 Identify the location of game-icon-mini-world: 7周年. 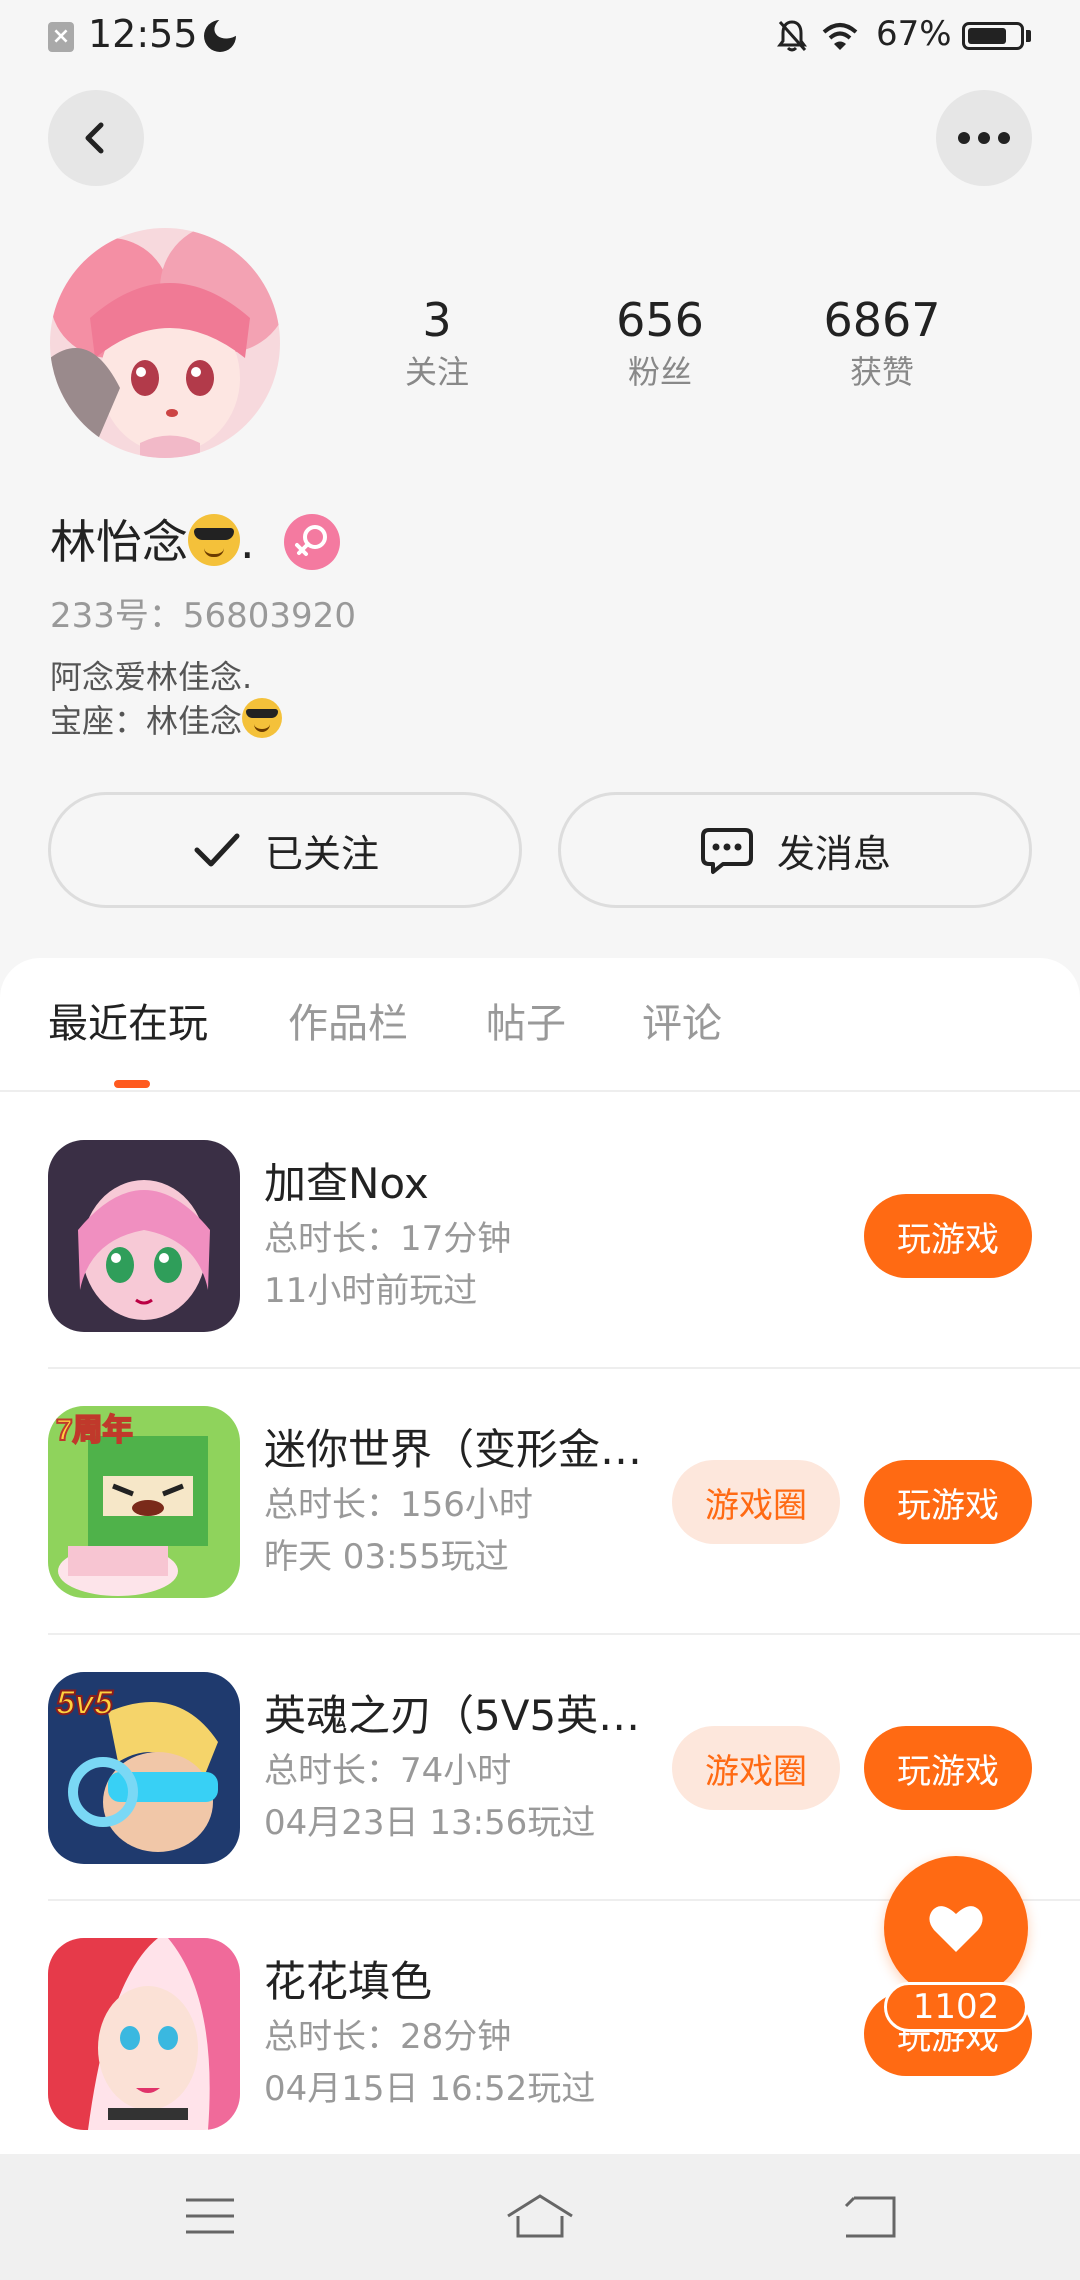
(144, 1502).